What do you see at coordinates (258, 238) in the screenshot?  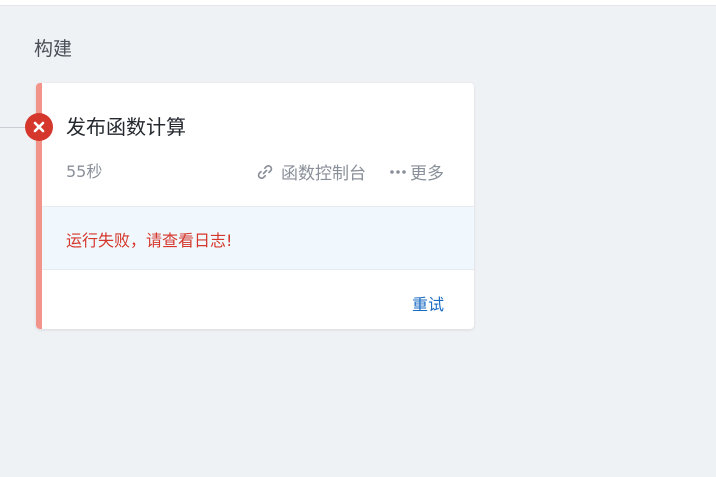 I see `error-message-panel: 运行失败，请查看日志!` at bounding box center [258, 238].